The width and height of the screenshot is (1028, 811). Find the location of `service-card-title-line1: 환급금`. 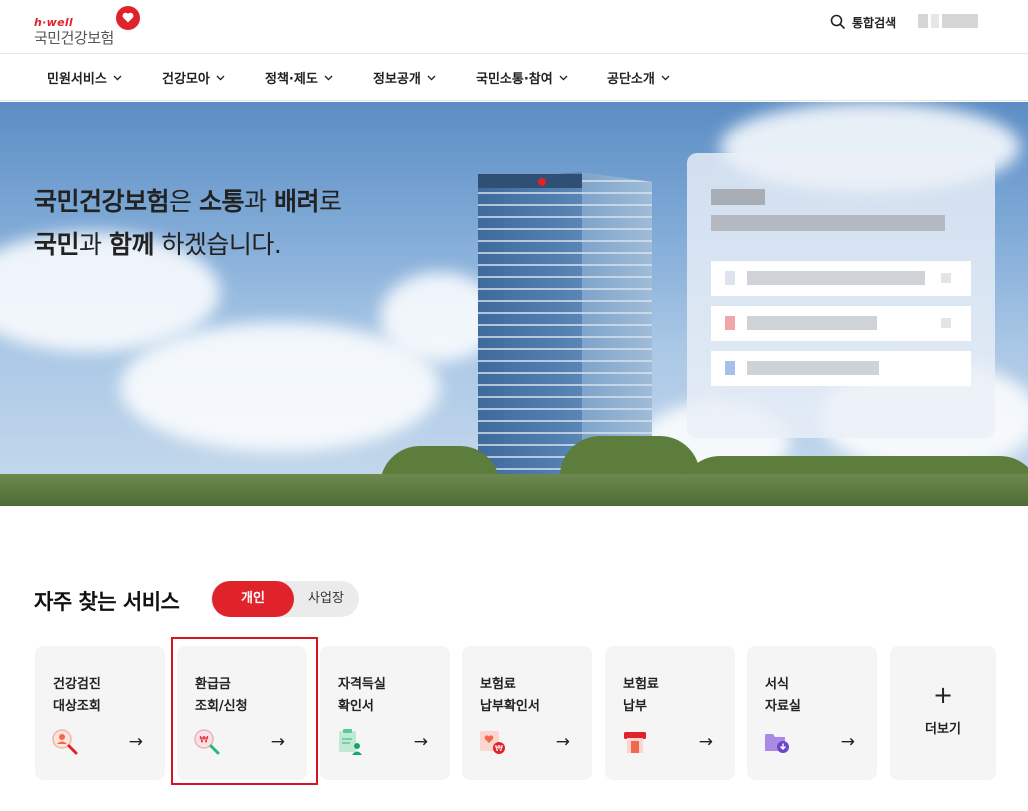

service-card-title-line1: 환급금 is located at coordinates (213, 684).